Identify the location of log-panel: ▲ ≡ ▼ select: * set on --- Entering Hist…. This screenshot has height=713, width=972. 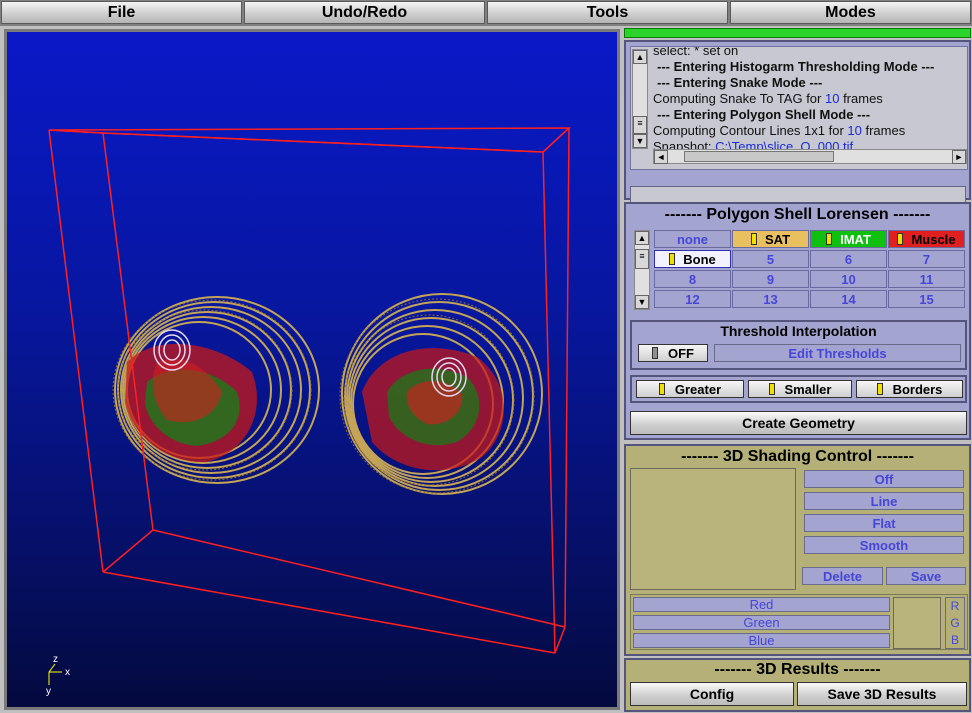
(797, 122).